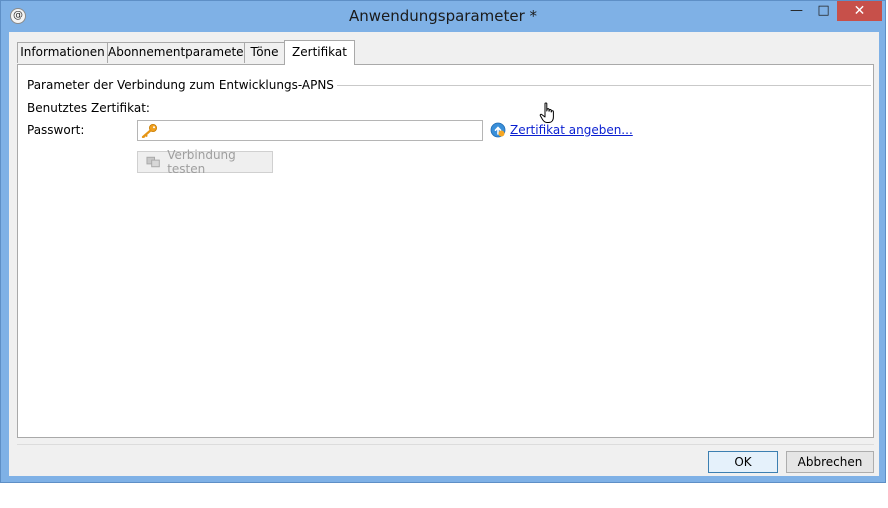 This screenshot has height=508, width=888. What do you see at coordinates (796, 11) in the screenshot?
I see `minimize-button: —` at bounding box center [796, 11].